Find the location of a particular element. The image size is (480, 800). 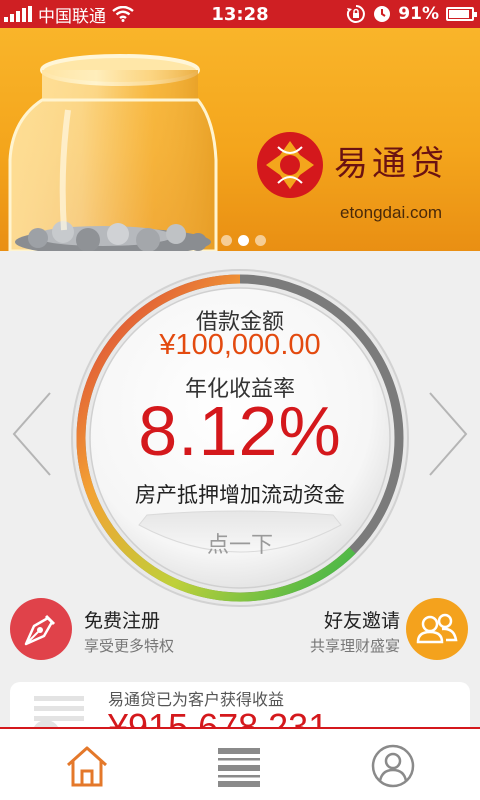

carousel-indicator is located at coordinates (243, 240).